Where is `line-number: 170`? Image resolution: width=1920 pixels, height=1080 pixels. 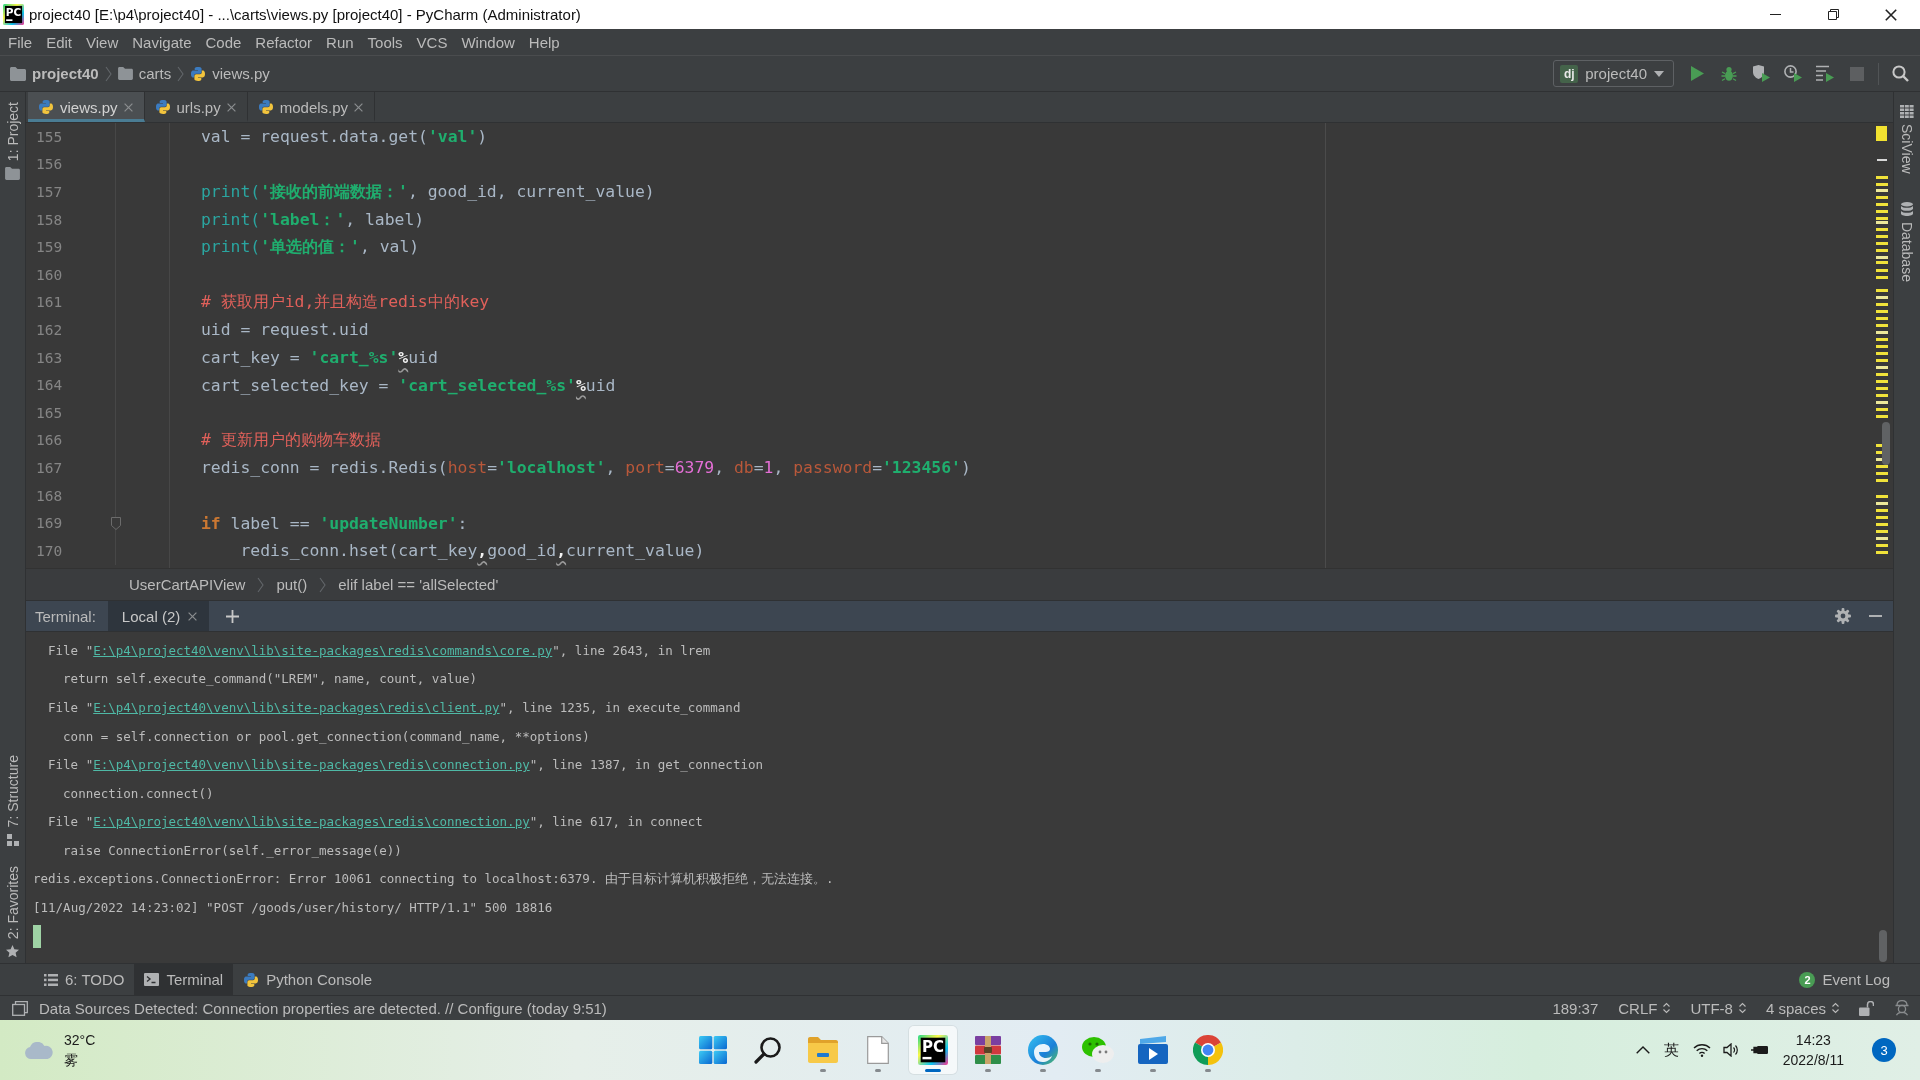 line-number: 170 is located at coordinates (49, 550).